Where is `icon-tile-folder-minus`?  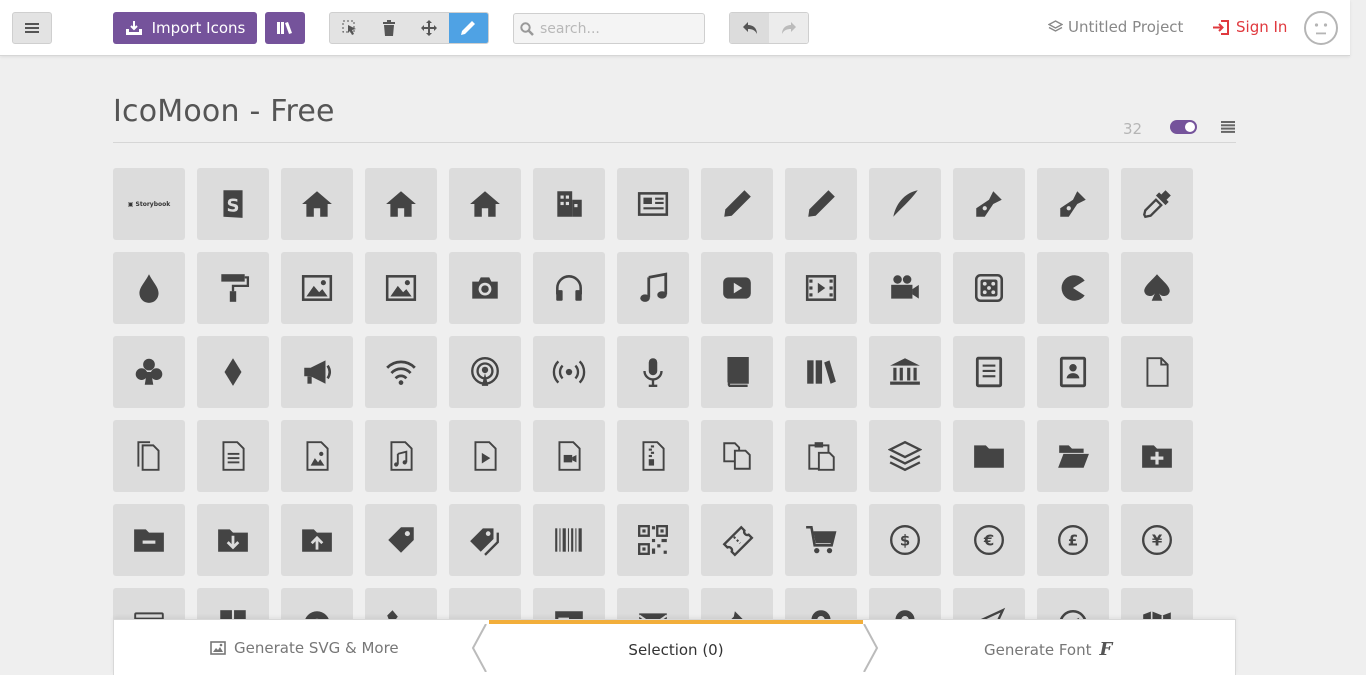 icon-tile-folder-minus is located at coordinates (149, 540).